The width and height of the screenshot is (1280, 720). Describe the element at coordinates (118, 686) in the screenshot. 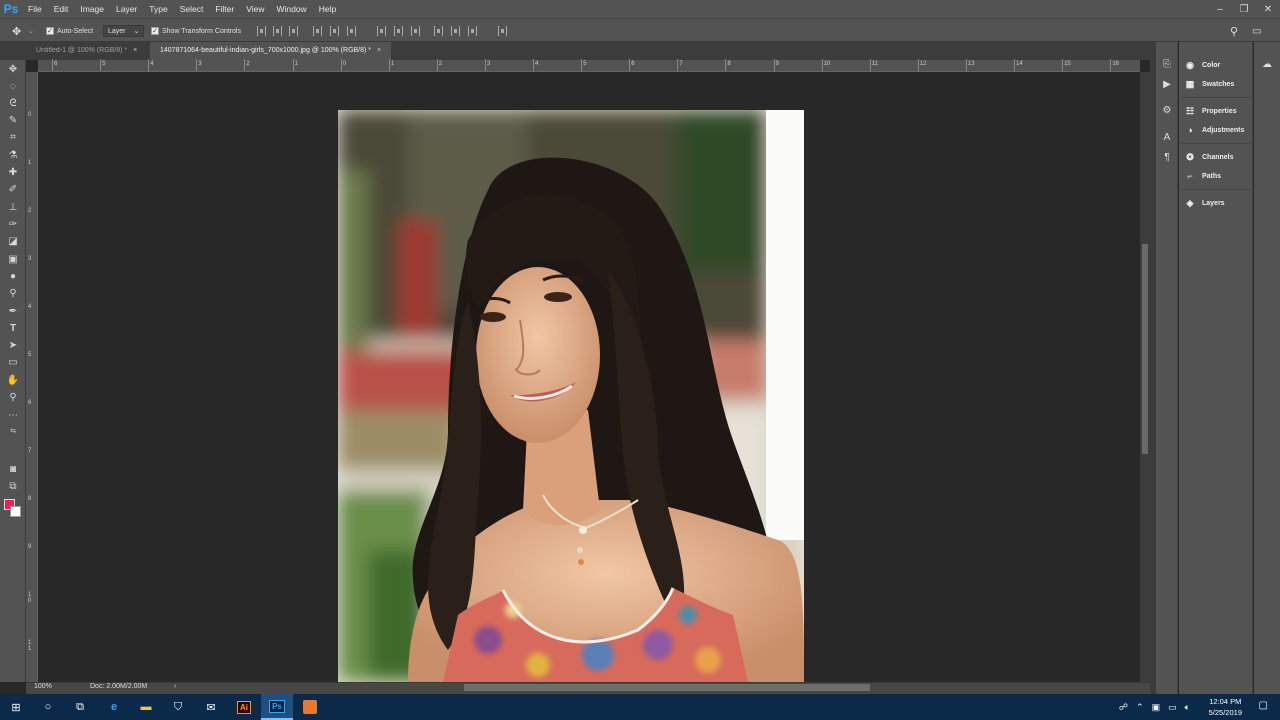

I see `document-size-info: Doc: 2.00M/2.00M` at that location.